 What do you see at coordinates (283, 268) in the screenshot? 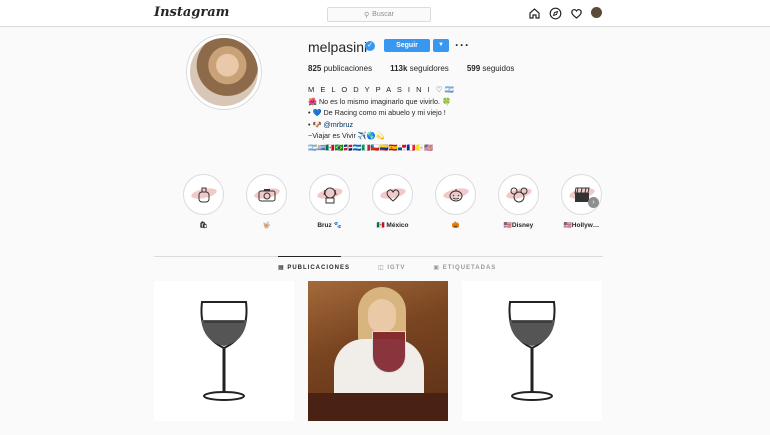
I see `grid-icon: ▦` at bounding box center [283, 268].